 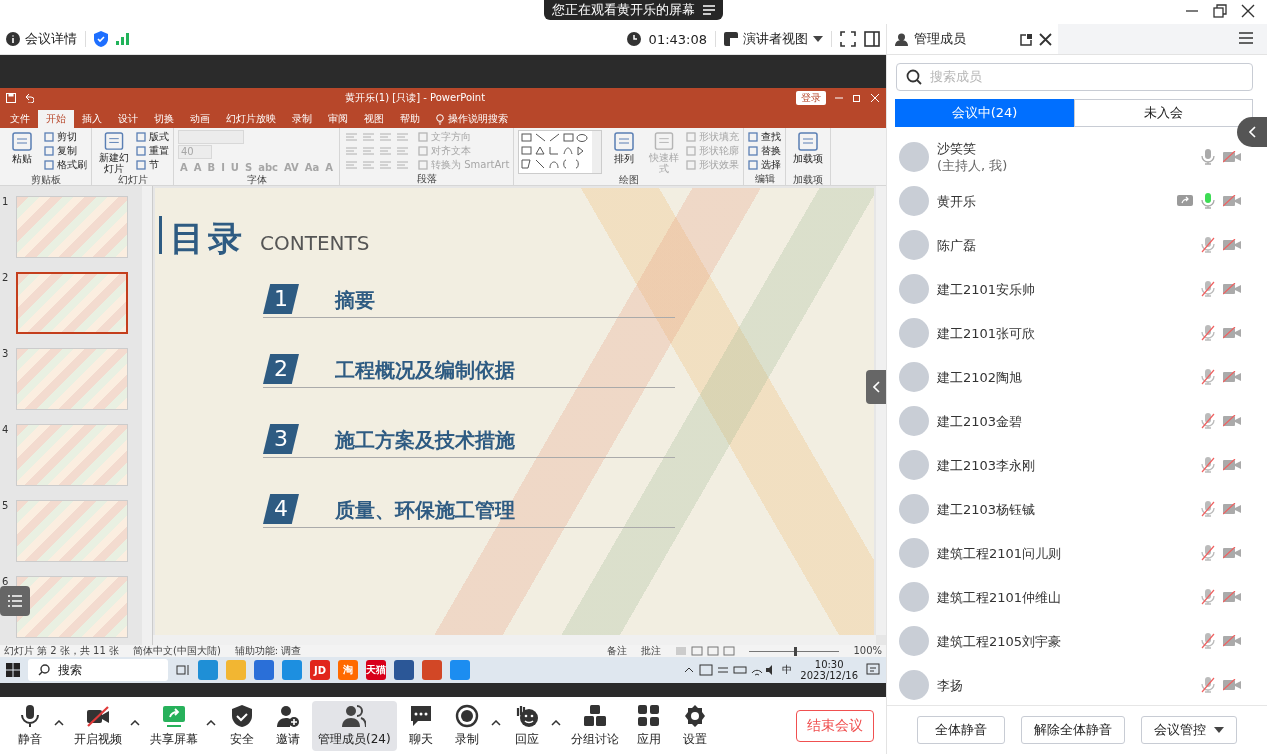 What do you see at coordinates (98, 670) in the screenshot?
I see `taskbar-search: 搜索` at bounding box center [98, 670].